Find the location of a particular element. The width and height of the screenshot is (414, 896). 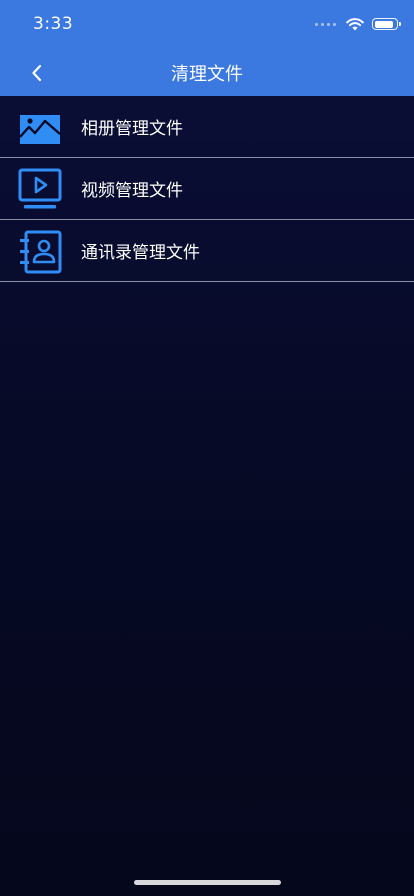

battery-fill is located at coordinates (384, 24).